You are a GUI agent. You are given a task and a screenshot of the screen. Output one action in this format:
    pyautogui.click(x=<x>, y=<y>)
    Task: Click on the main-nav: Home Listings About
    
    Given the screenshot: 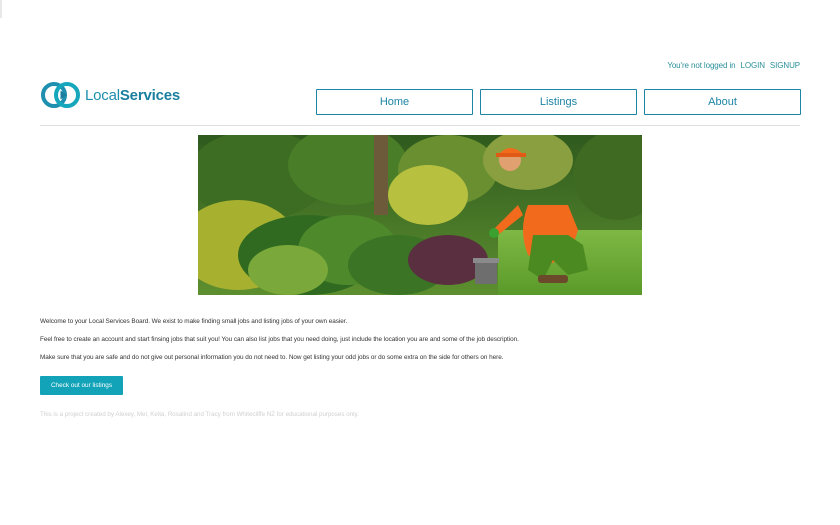 What is the action you would take?
    pyautogui.click(x=558, y=102)
    